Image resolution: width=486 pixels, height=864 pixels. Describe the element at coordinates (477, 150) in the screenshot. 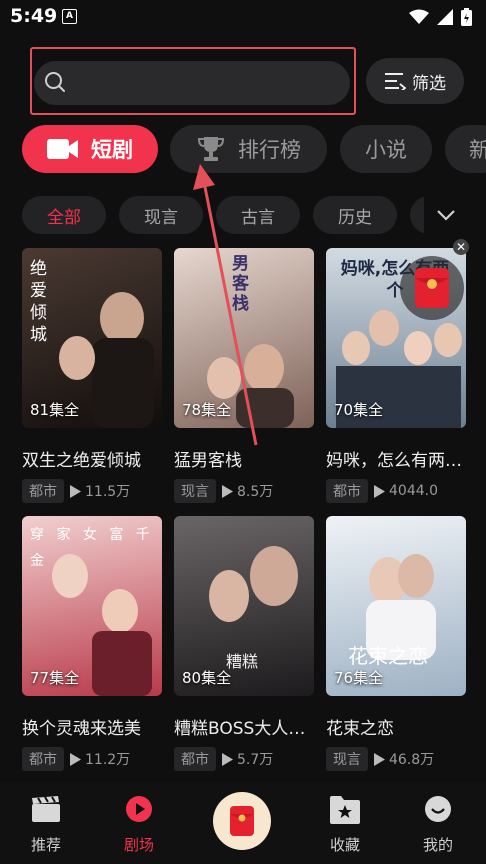

I see `tab-label: 新` at that location.